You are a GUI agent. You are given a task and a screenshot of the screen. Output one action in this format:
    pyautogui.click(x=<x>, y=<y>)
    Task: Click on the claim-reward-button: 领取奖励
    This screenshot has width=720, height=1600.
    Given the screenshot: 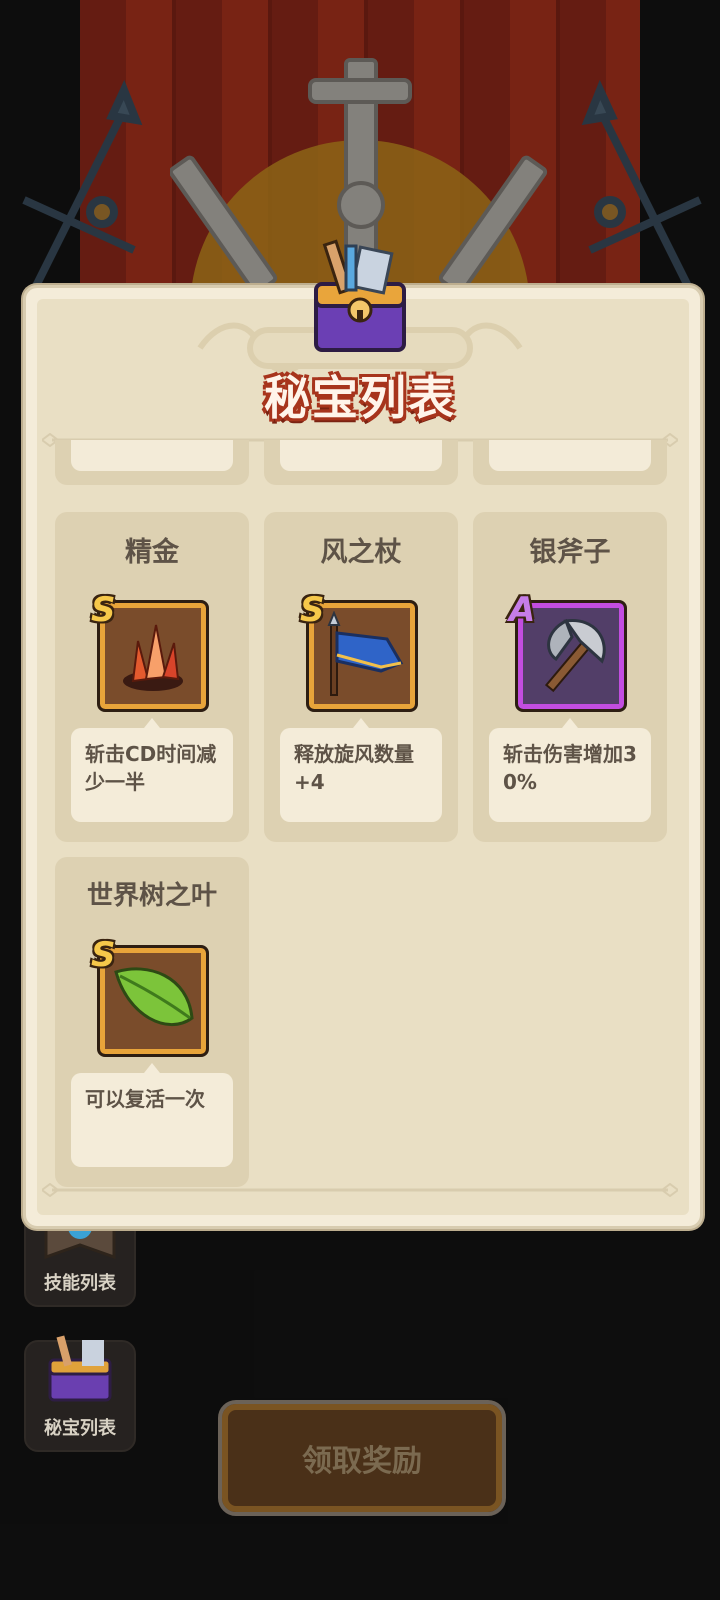 What is the action you would take?
    pyautogui.click(x=362, y=1458)
    